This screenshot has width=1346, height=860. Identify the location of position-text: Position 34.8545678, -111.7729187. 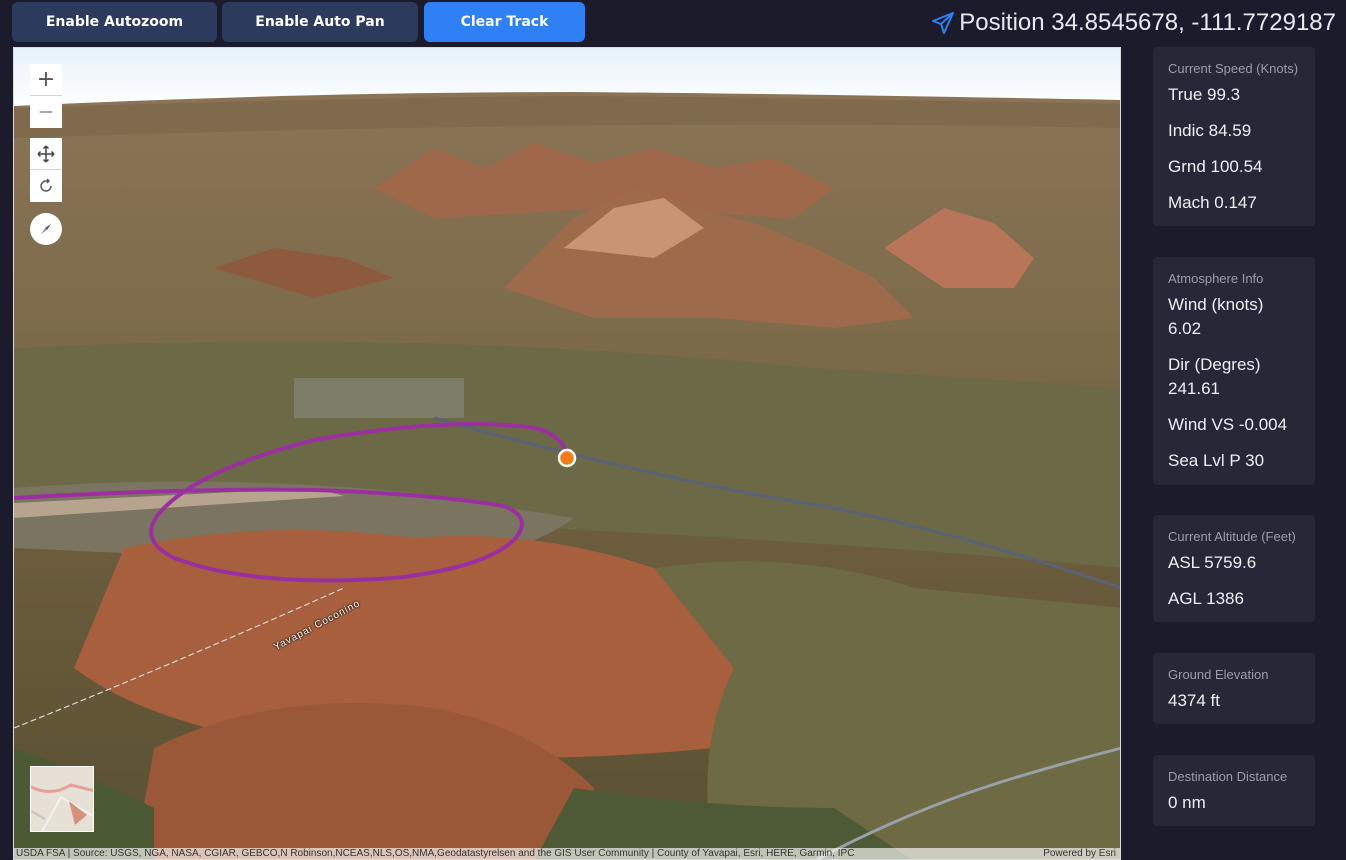
(1147, 22).